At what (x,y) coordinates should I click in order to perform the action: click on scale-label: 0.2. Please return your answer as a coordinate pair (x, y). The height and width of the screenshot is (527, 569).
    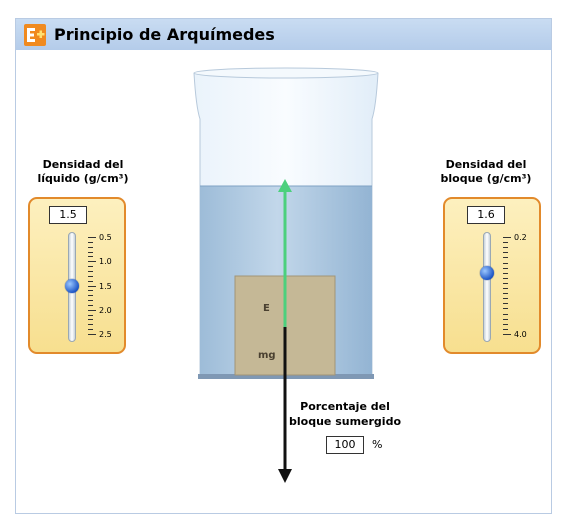
    Looking at the image, I should click on (520, 237).